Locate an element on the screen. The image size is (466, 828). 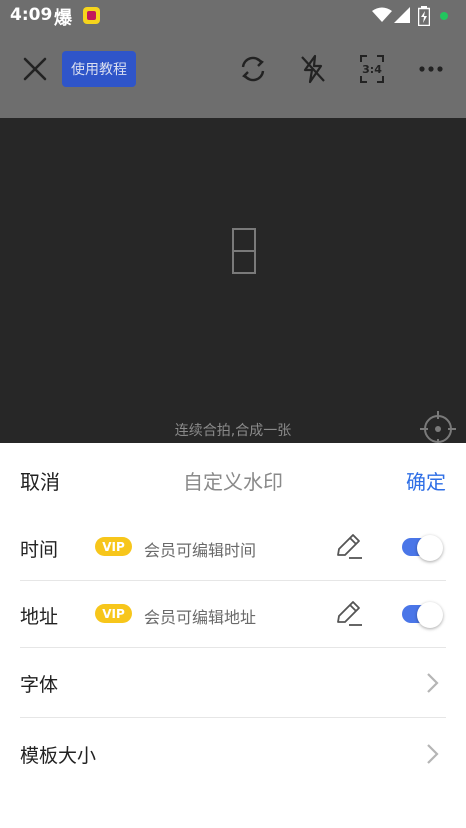
time-toggle is located at coordinates (422, 548).